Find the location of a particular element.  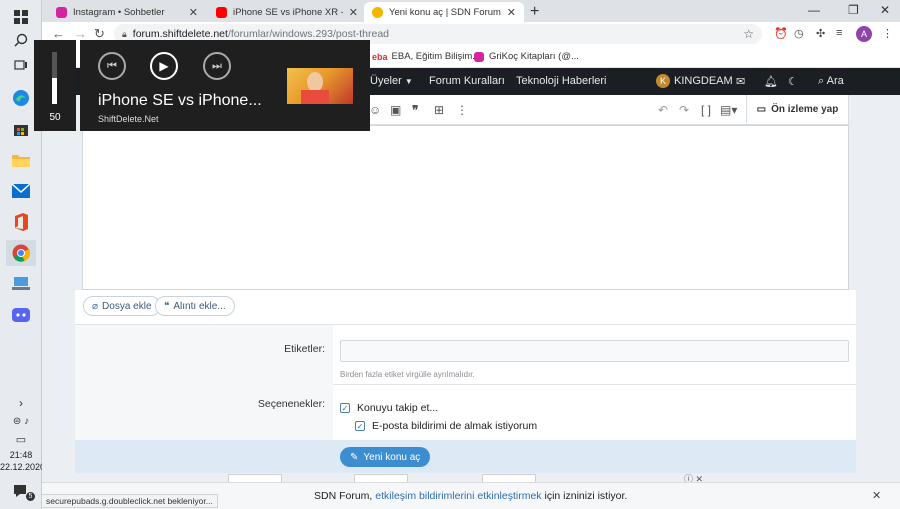

edit-icon: ✎ is located at coordinates (354, 457).